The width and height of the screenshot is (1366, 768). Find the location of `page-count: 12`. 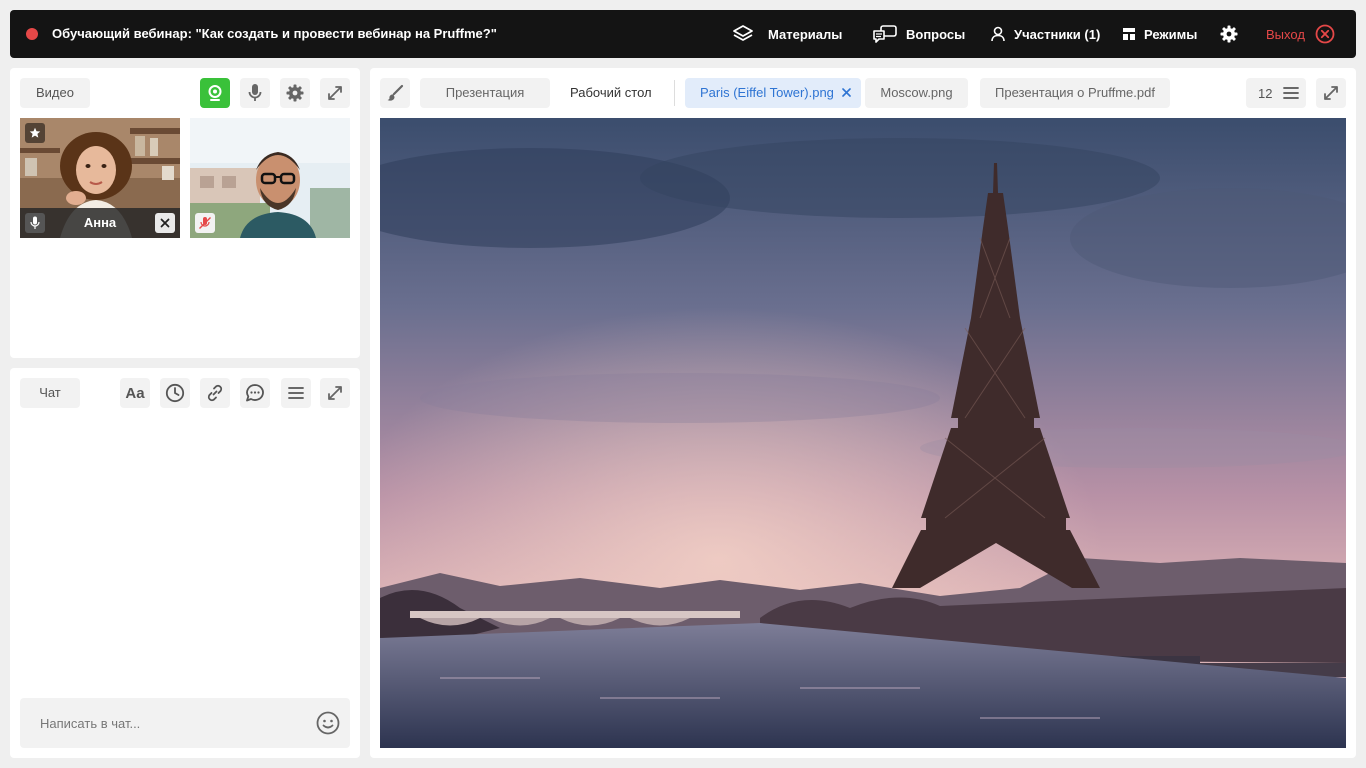

page-count: 12 is located at coordinates (1265, 93).